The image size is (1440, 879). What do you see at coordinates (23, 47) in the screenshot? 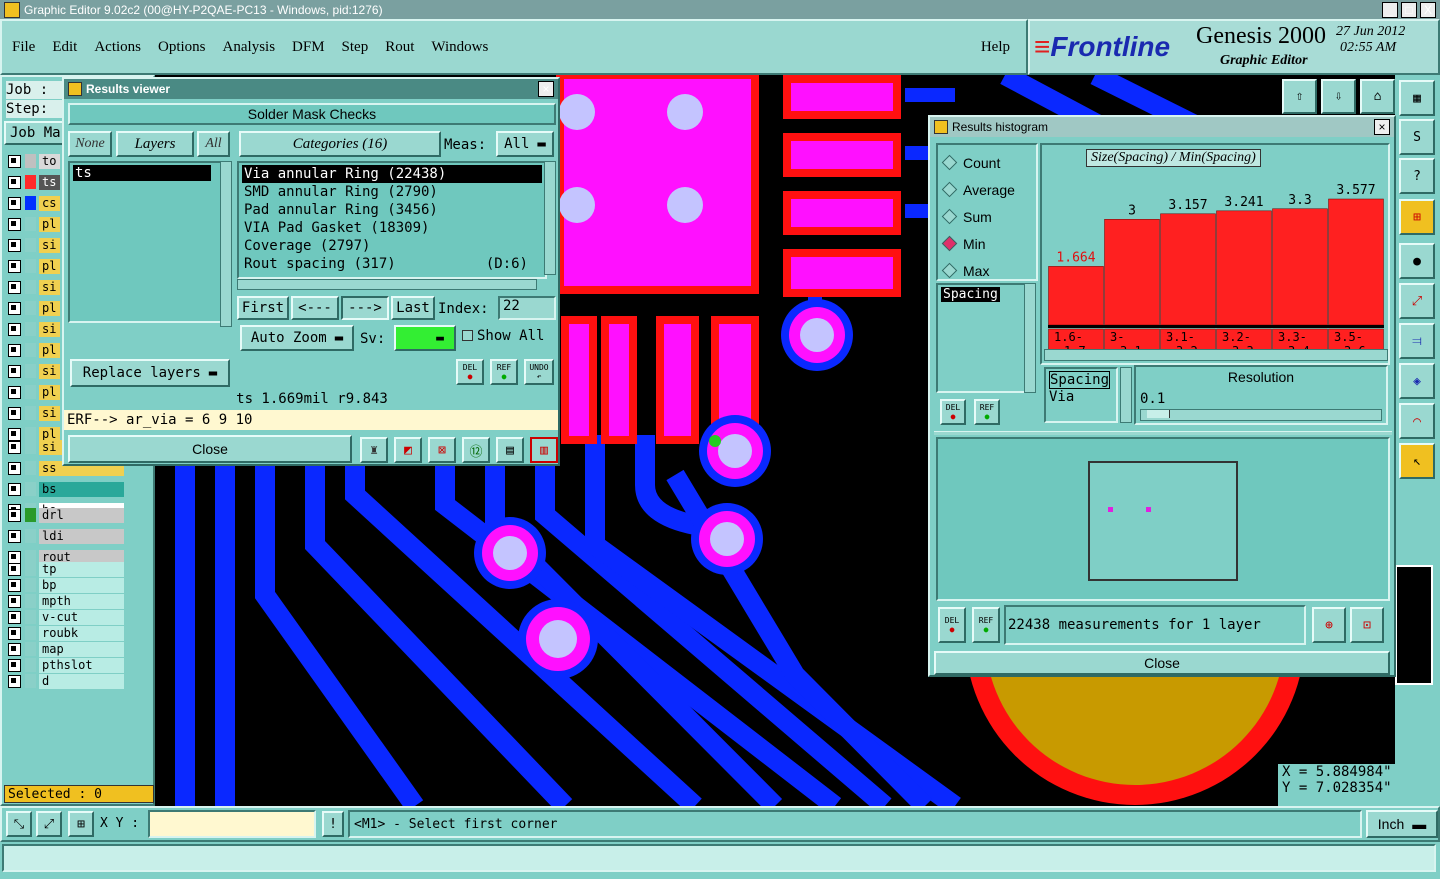
I see `menu-file: File` at bounding box center [23, 47].